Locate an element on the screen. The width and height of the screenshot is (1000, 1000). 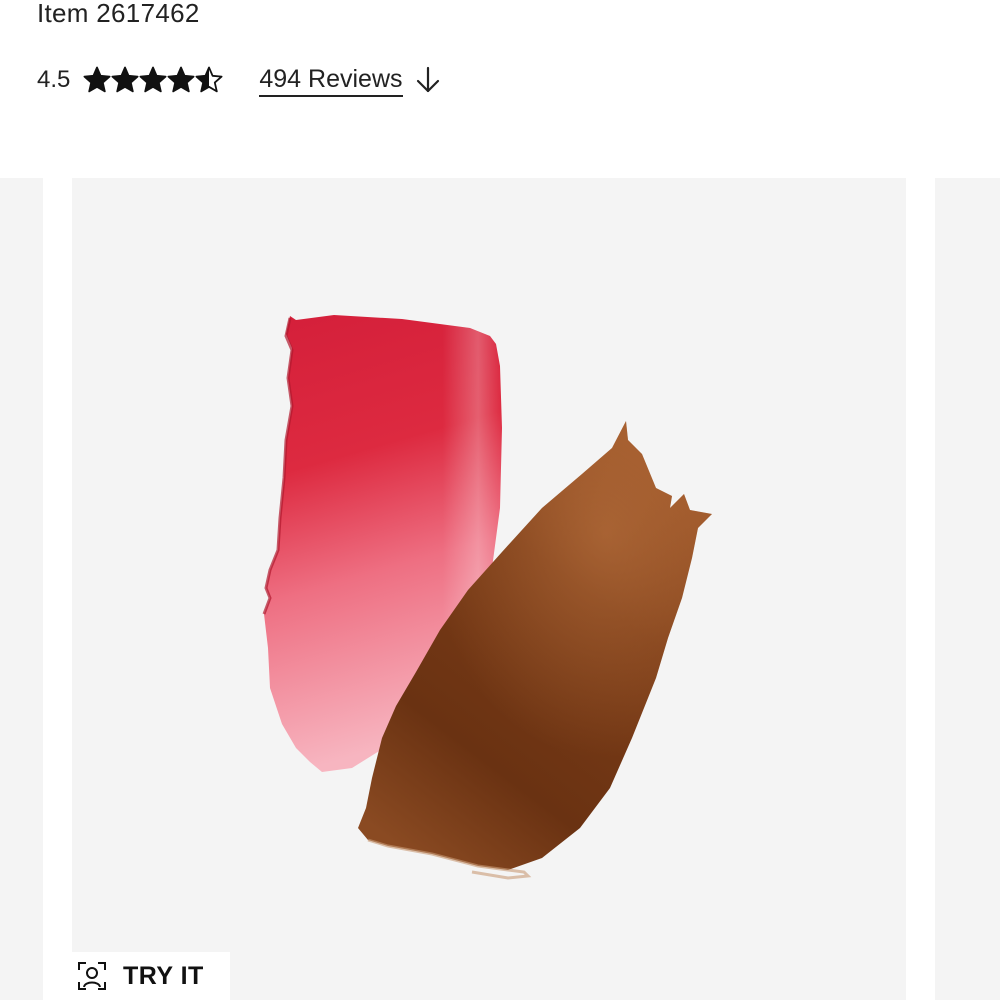
reviews-count-label: 494 Reviews is located at coordinates (331, 80).